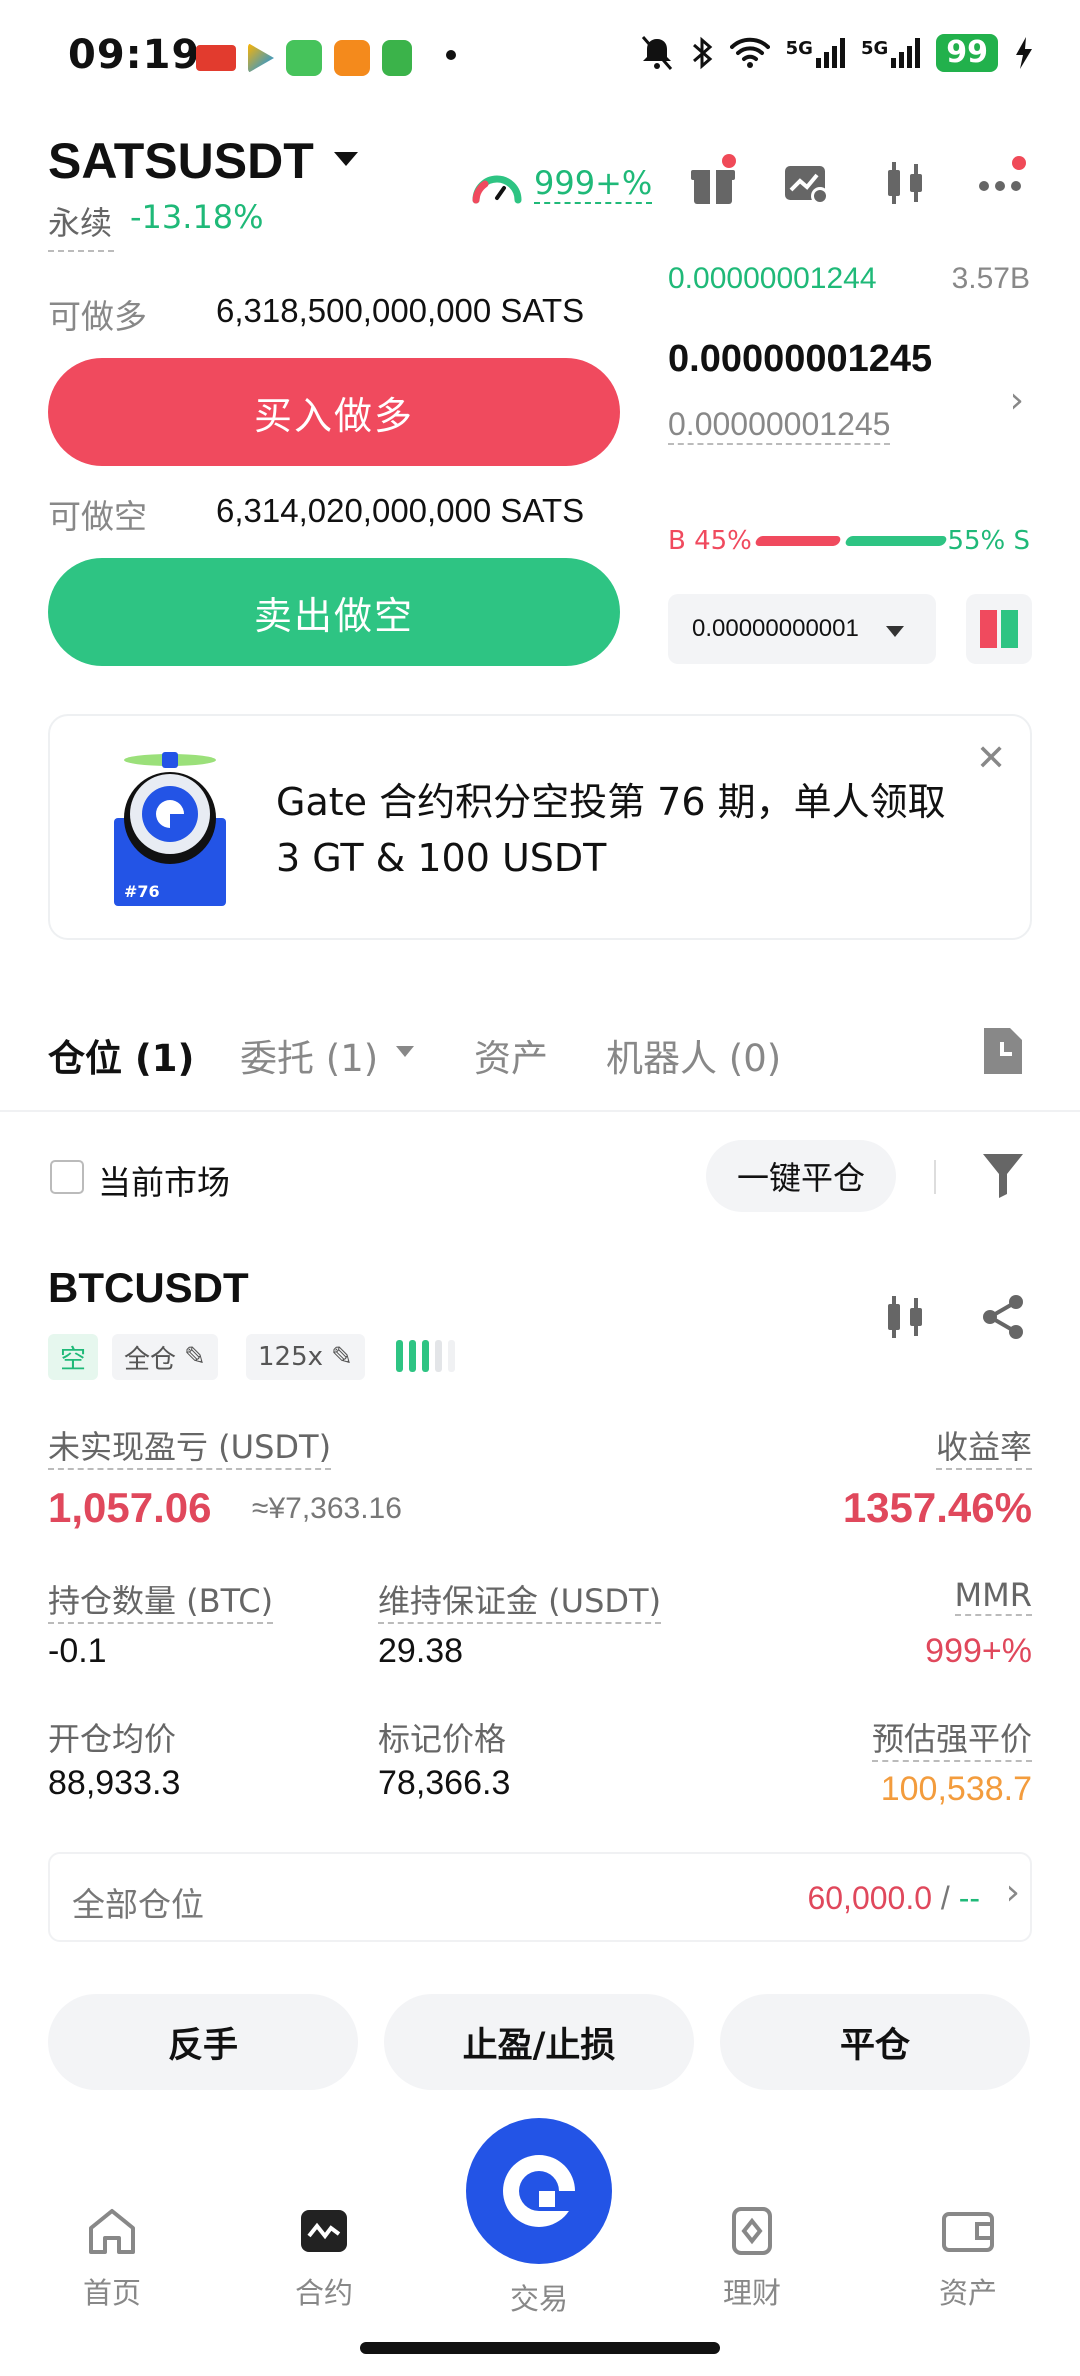 This screenshot has height=2376, width=1080. I want to click on leverage-tag: 125x ✎, so click(305, 1357).